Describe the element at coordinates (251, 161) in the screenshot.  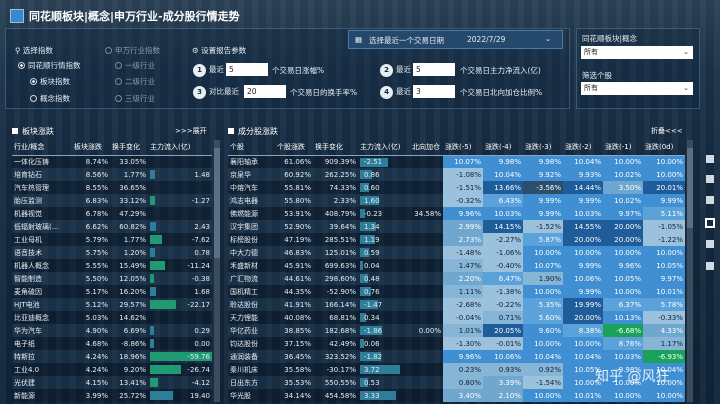
I see `stock-cell: 襄阳轴承` at that location.